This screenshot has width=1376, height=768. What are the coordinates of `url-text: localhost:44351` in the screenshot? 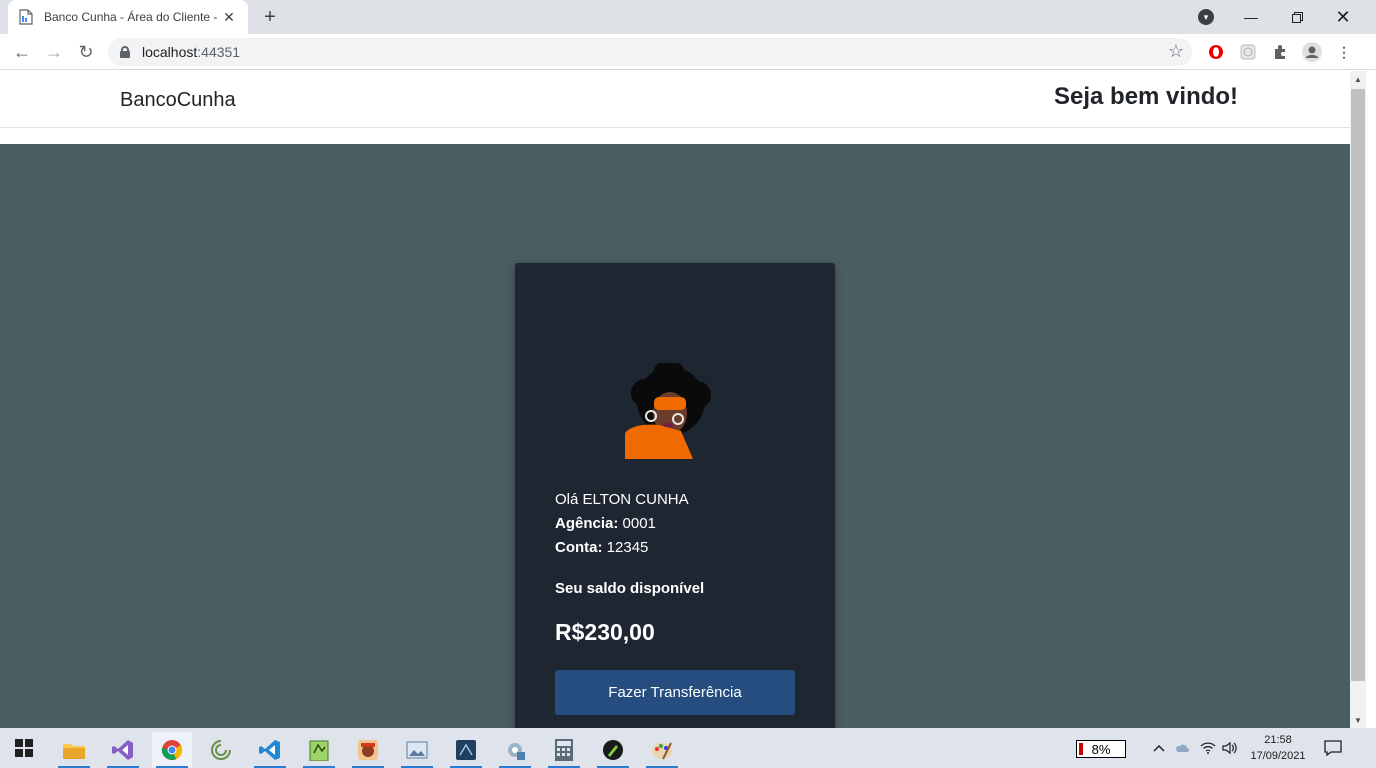 It's located at (191, 52).